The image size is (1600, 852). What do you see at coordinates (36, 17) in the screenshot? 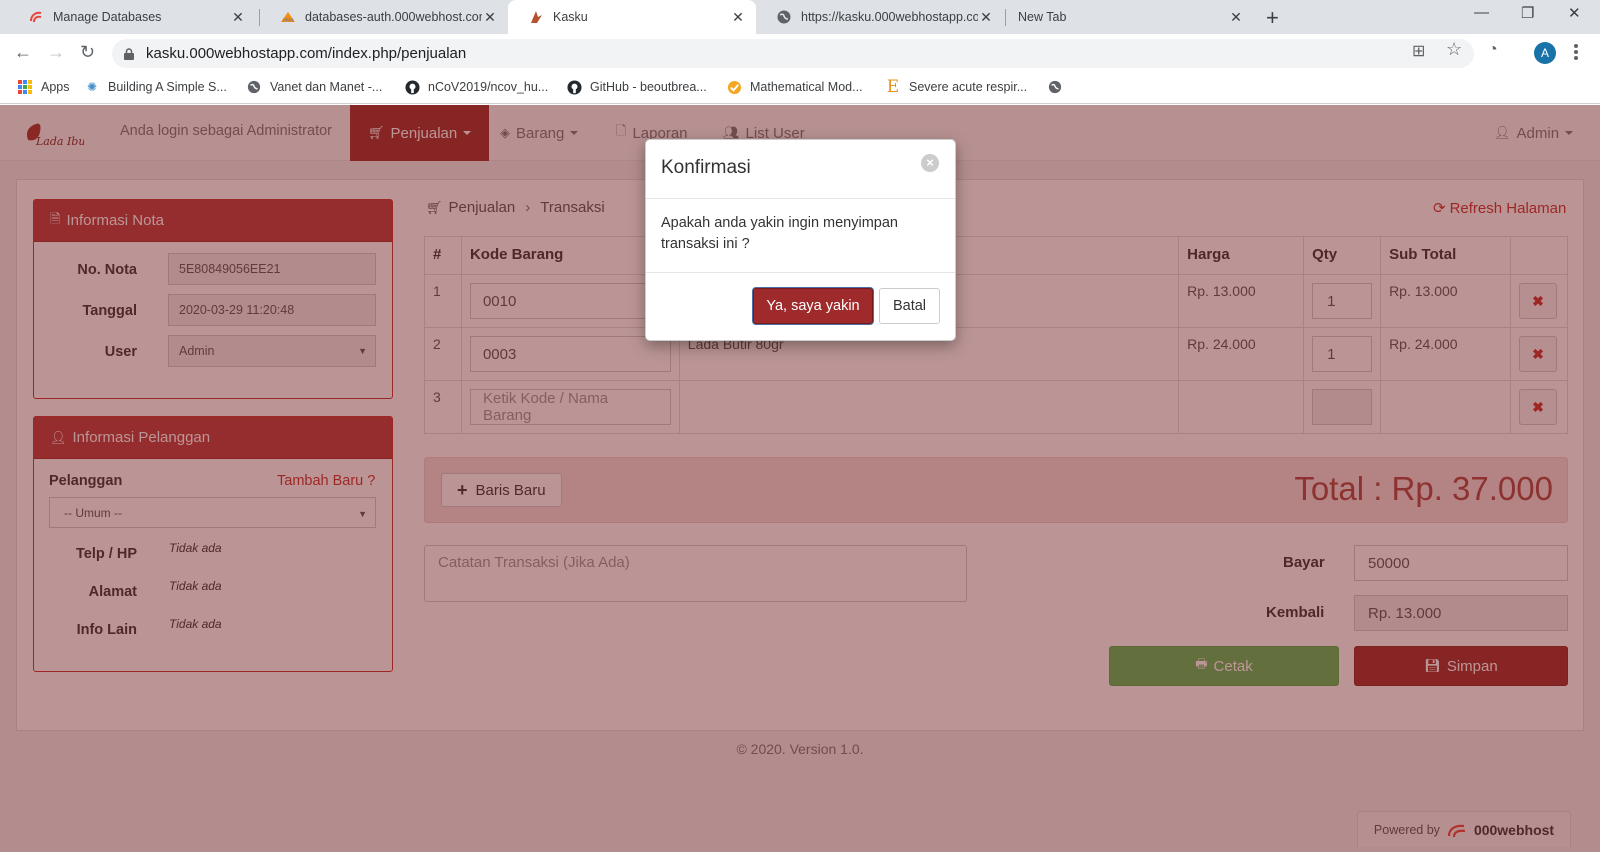
I see `000webhost-icon` at bounding box center [36, 17].